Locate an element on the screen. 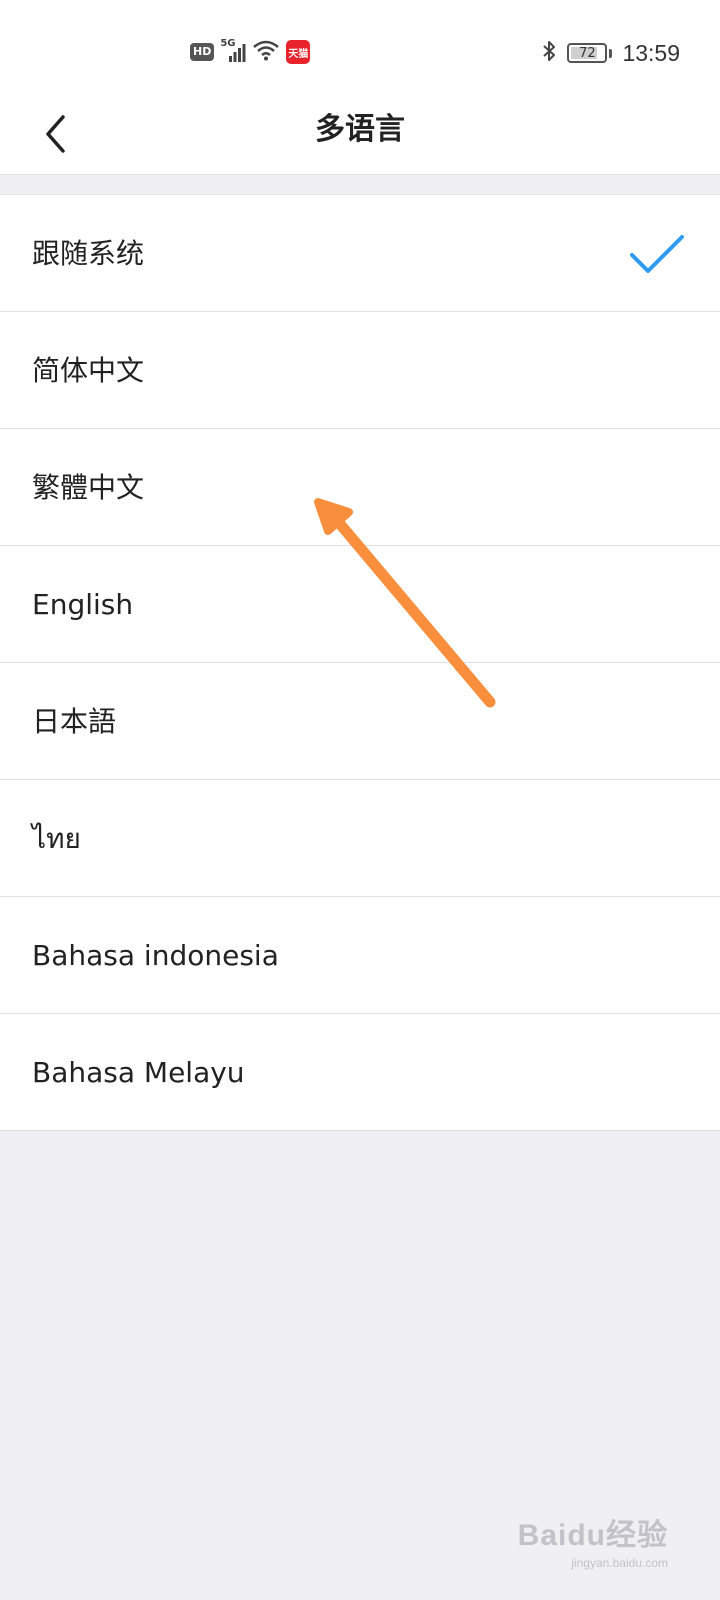  language-label: Bahasa indonesia is located at coordinates (155, 955).